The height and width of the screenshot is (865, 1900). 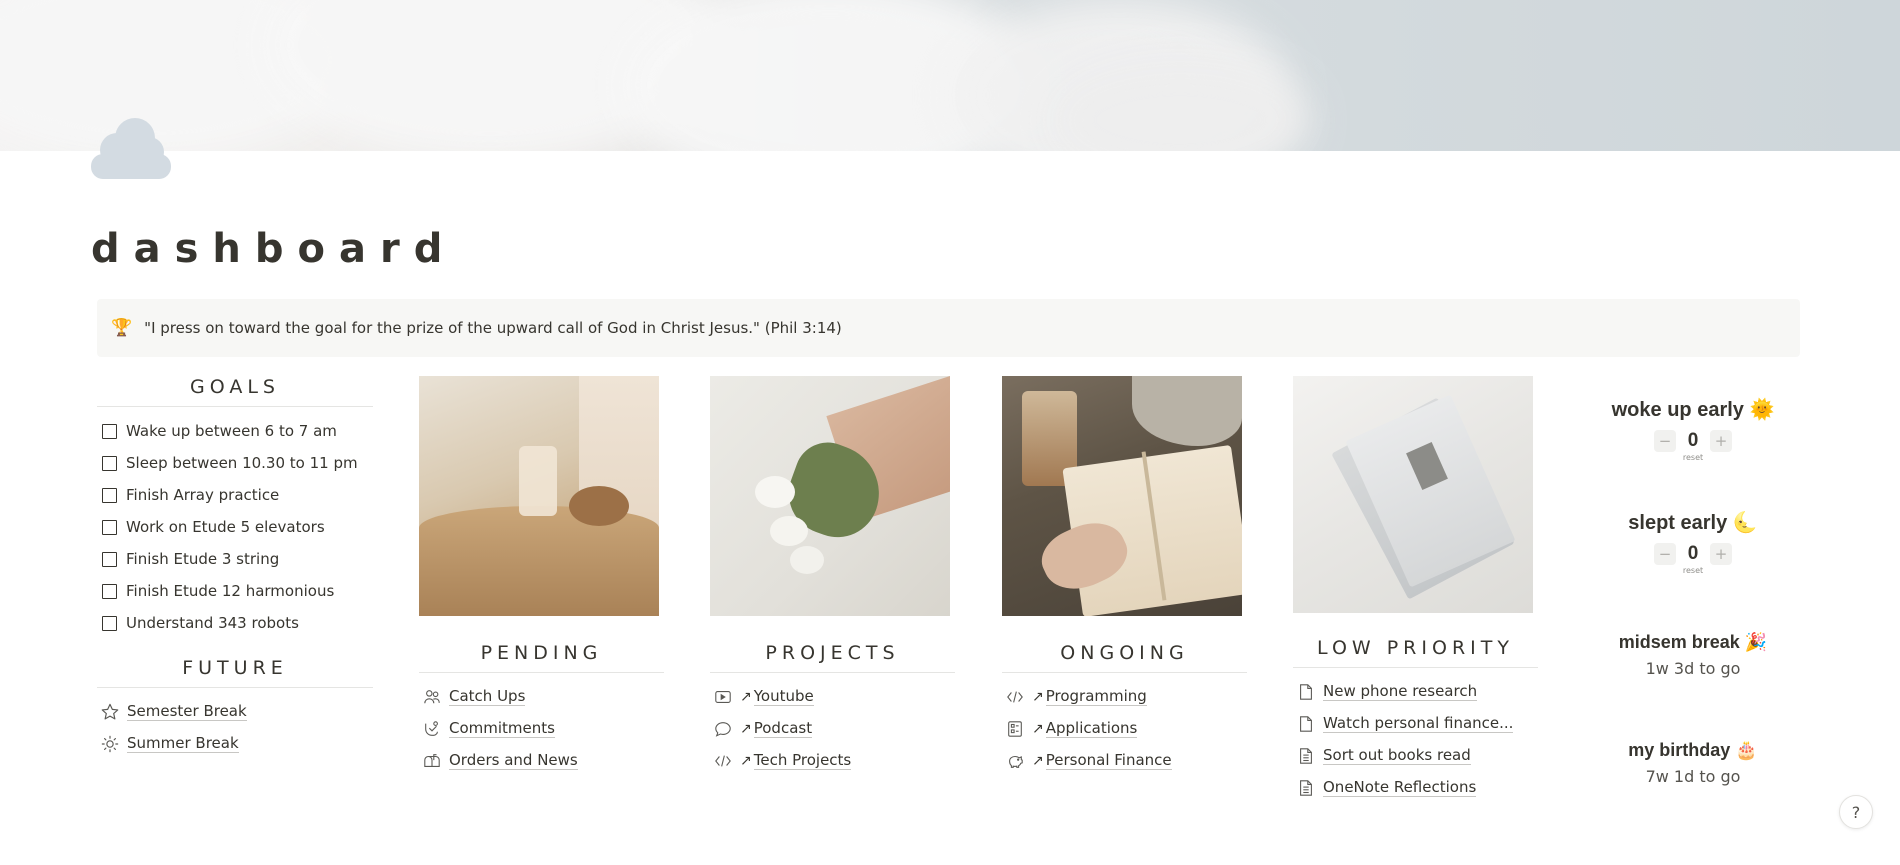 I want to click on page-title: dashboard, so click(x=273, y=249).